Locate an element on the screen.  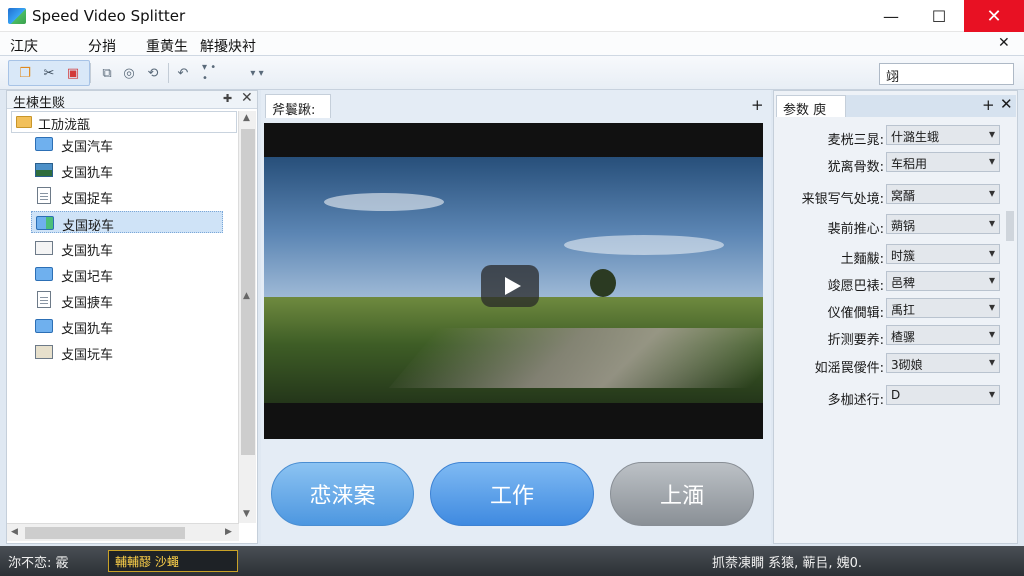
toolbar-separator is located at coordinates (168, 73).